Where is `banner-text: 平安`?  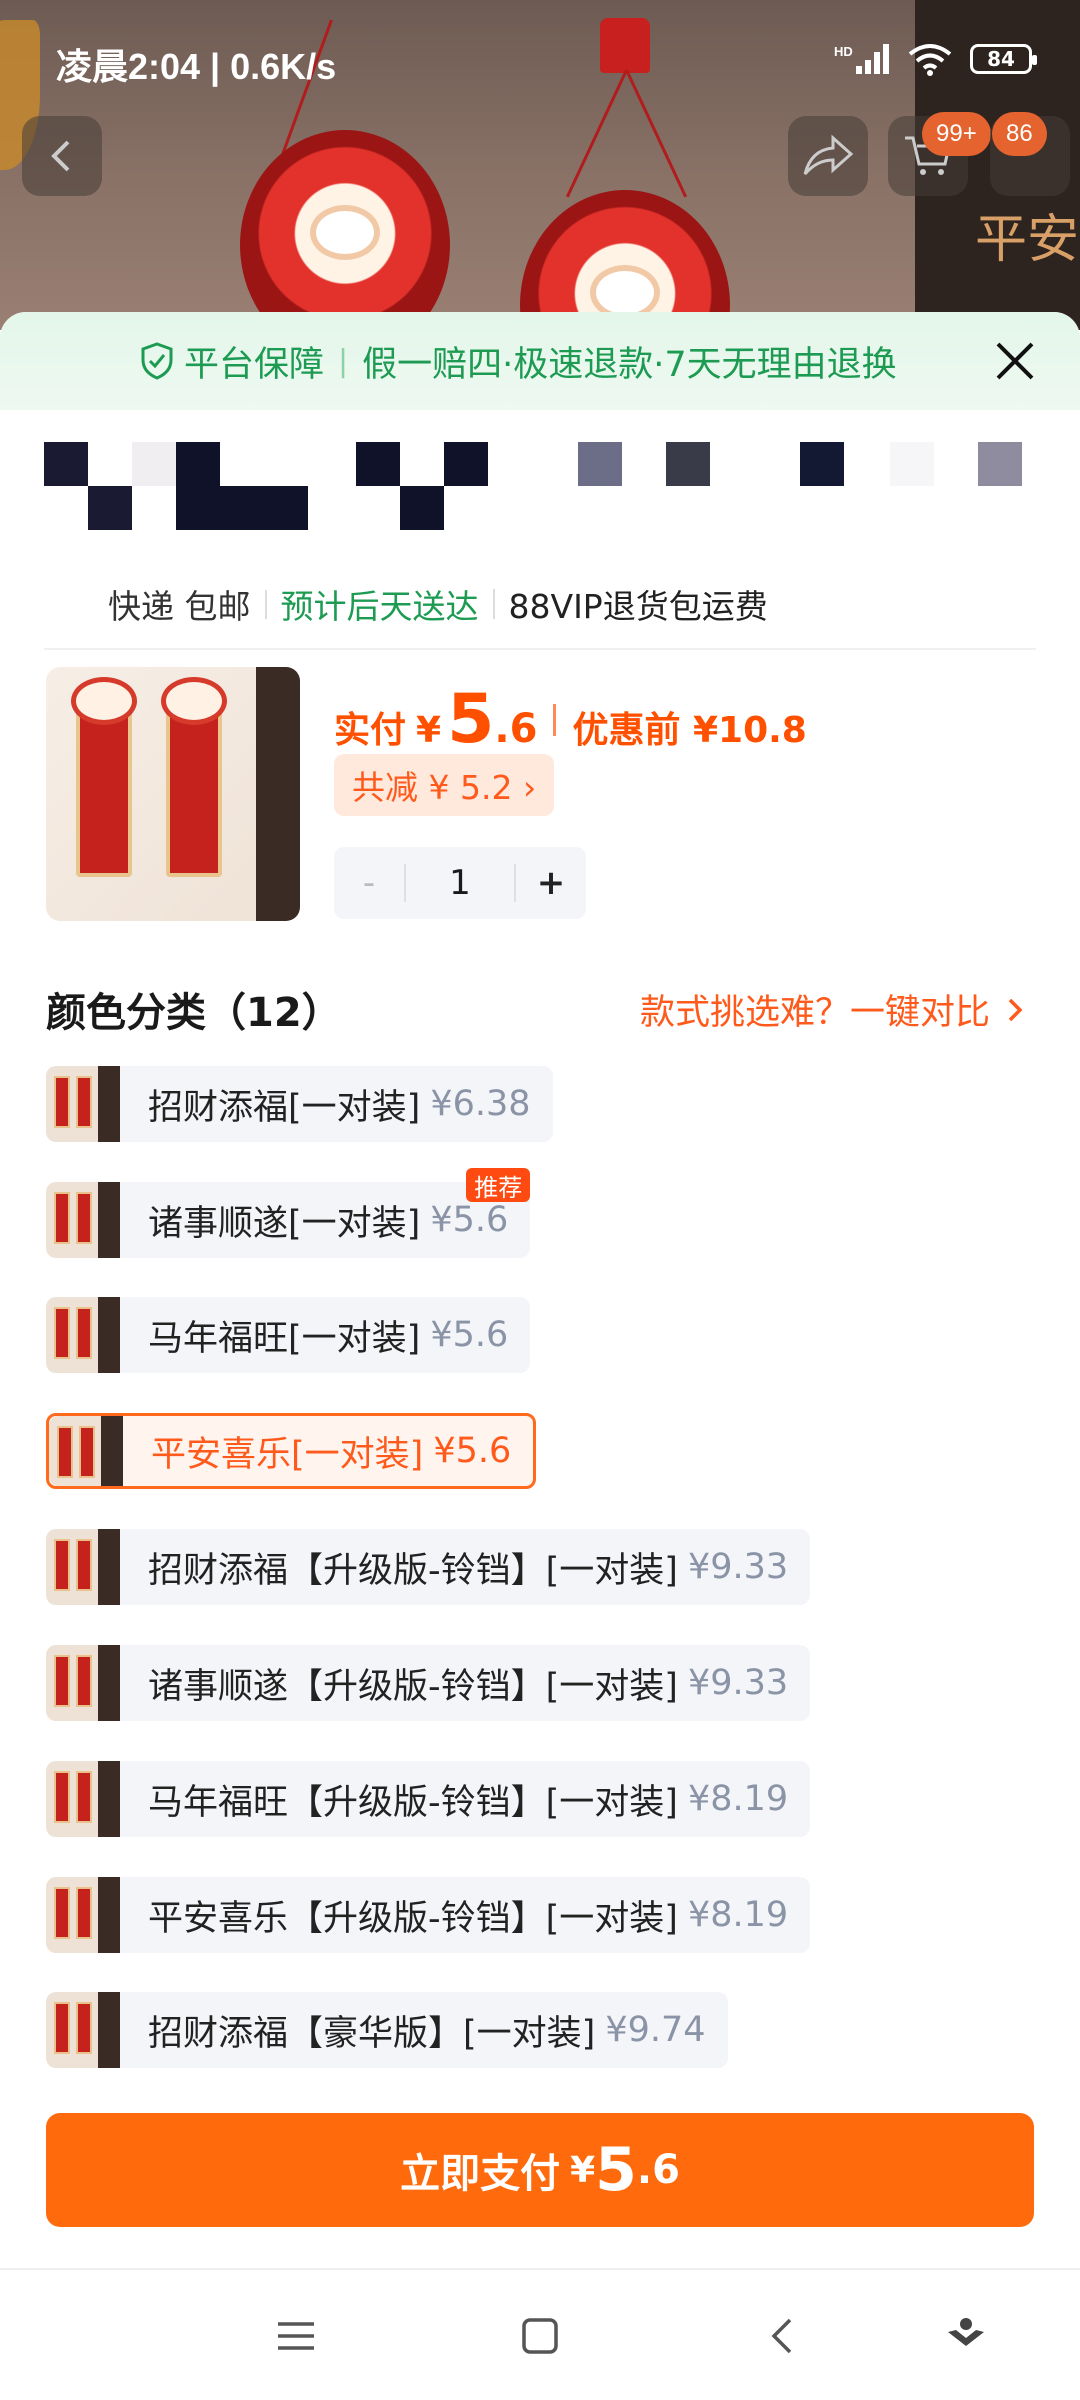
banner-text: 平安 is located at coordinates (1027, 240).